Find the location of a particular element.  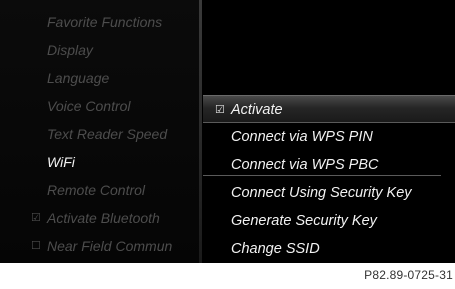

checkbox-unchecked-icon: ☐ is located at coordinates (36, 246).